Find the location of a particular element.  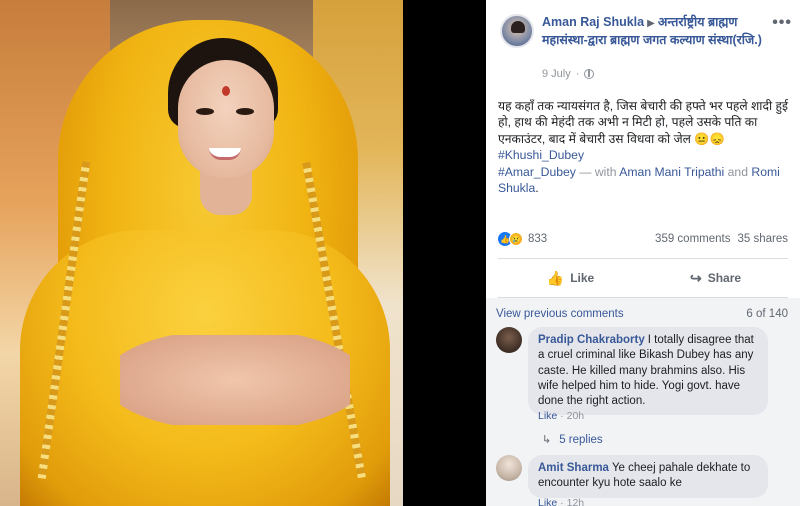

comment-time: 20h is located at coordinates (576, 416).